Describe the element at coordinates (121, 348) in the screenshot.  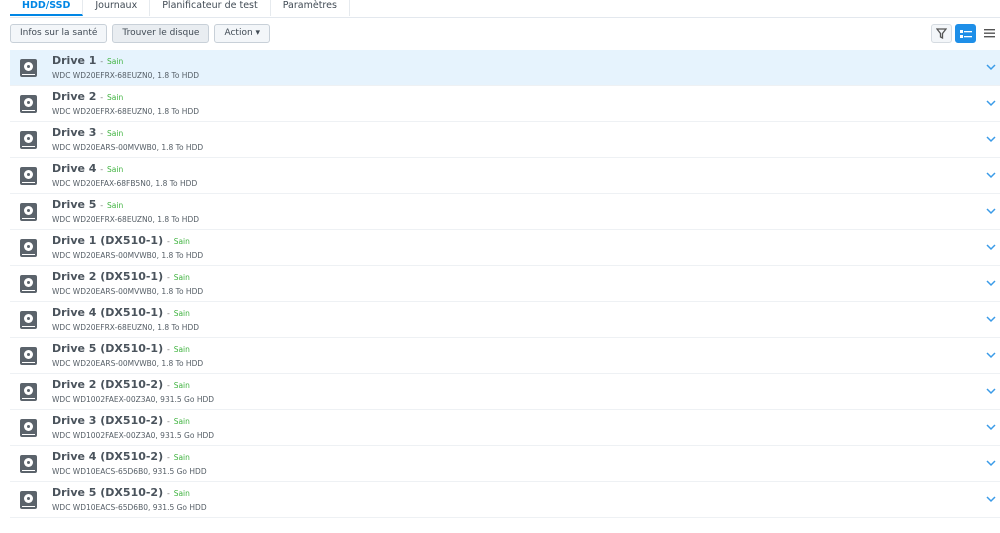
I see `drive-name: Drive 5 (DX510-1) - Sain` at that location.